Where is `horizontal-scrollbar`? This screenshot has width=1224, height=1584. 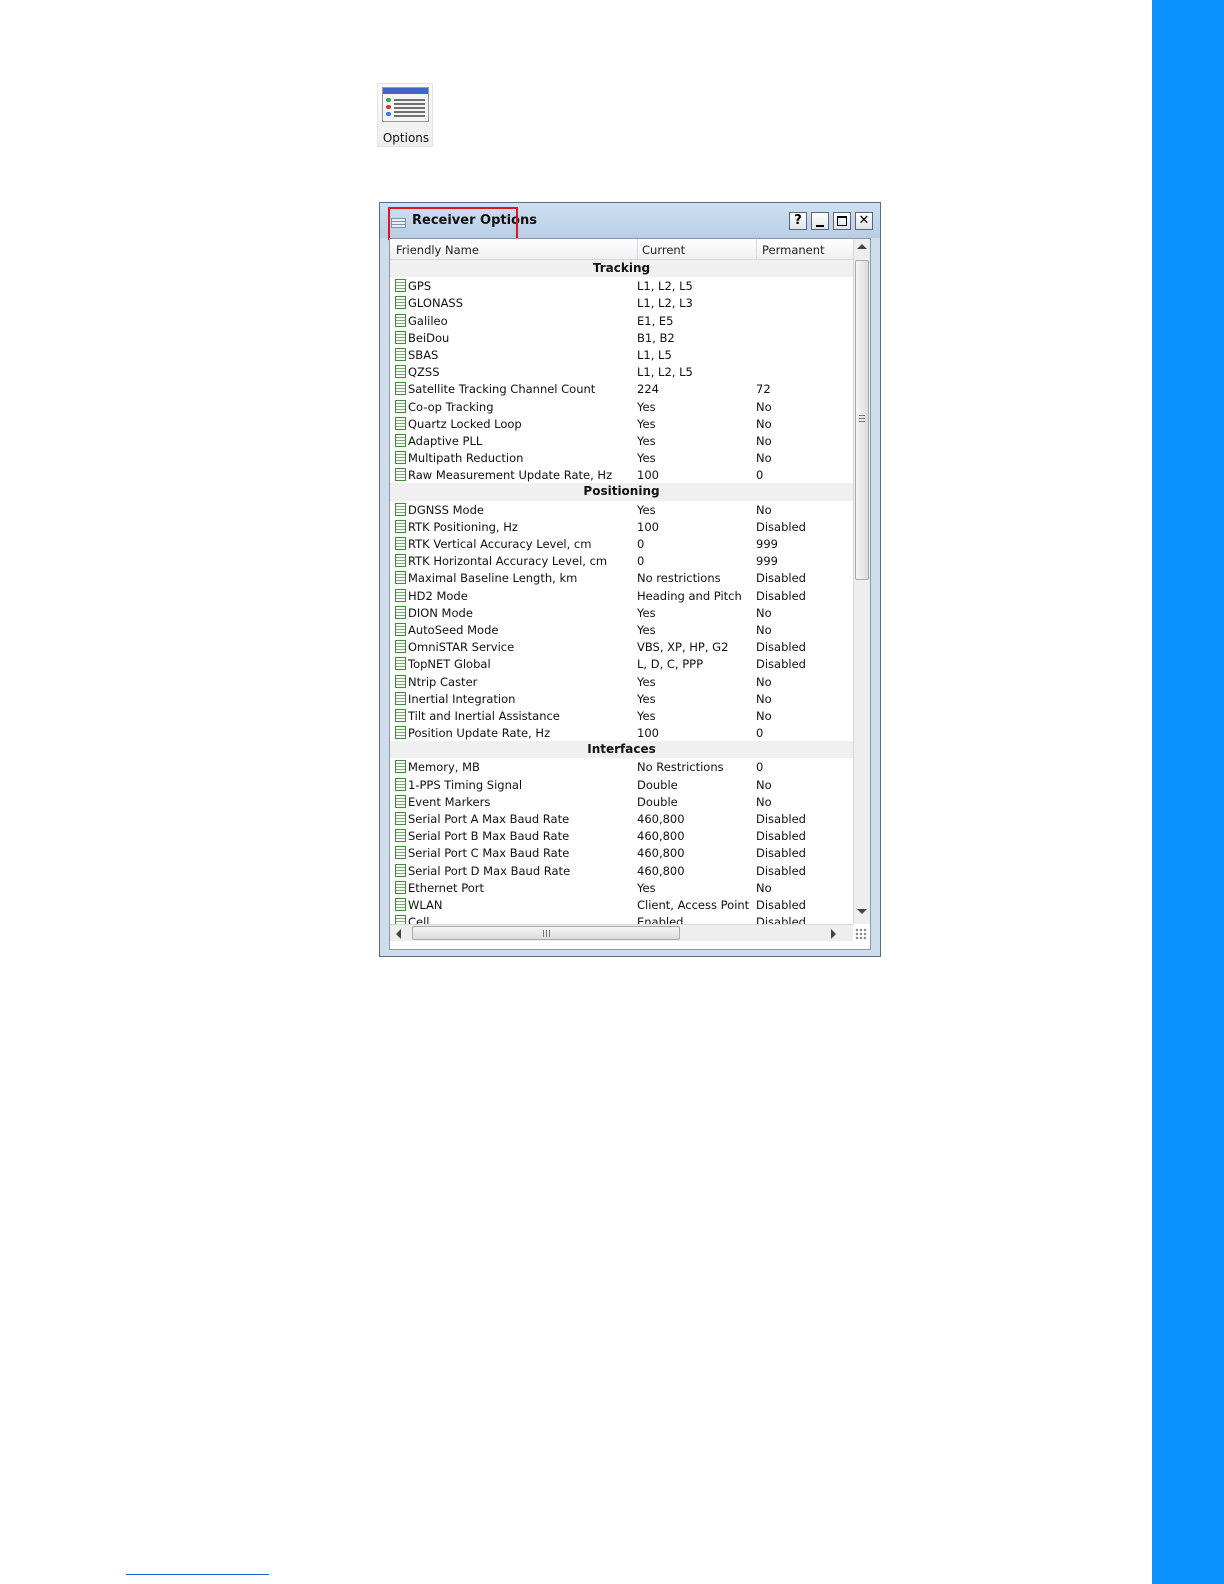 horizontal-scrollbar is located at coordinates (621, 932).